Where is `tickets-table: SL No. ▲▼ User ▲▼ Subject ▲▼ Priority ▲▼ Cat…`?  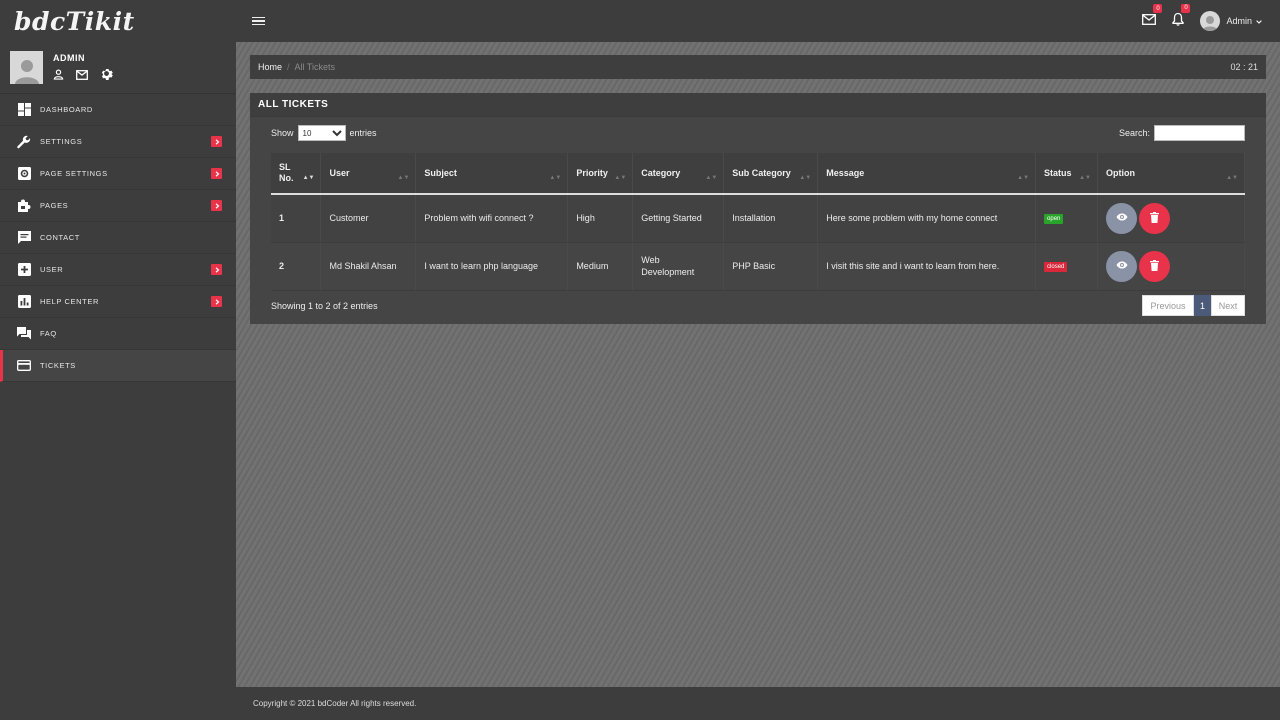
tickets-table: SL No. ▲▼ User ▲▼ Subject ▲▼ Priority ▲▼ Cat… is located at coordinates (758, 222).